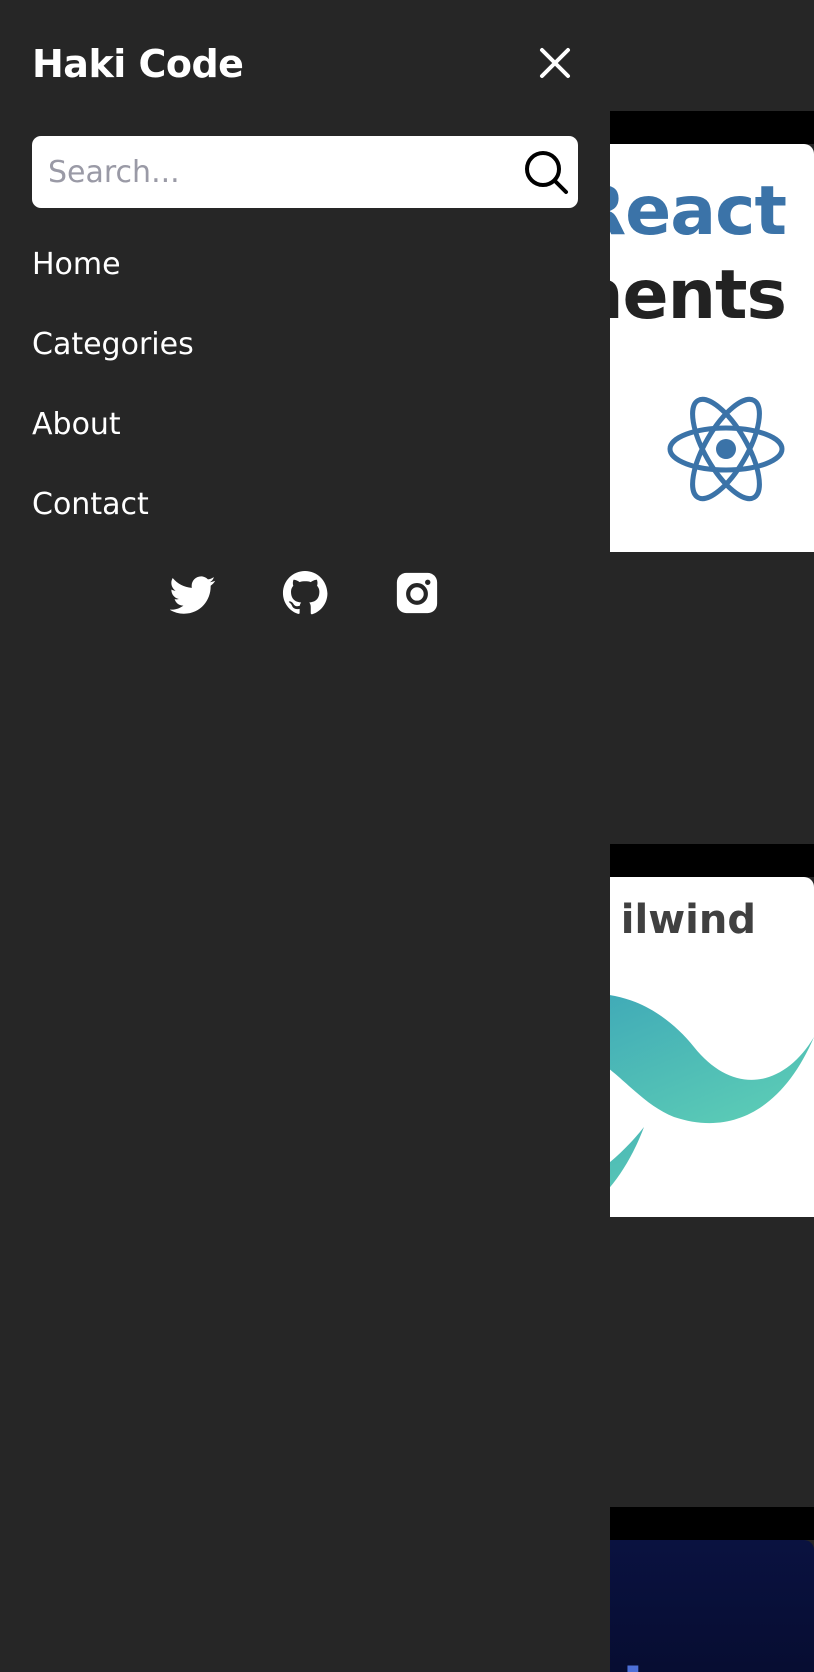 This screenshot has width=814, height=1672. I want to click on nav-item-categories: Categories, so click(113, 362).